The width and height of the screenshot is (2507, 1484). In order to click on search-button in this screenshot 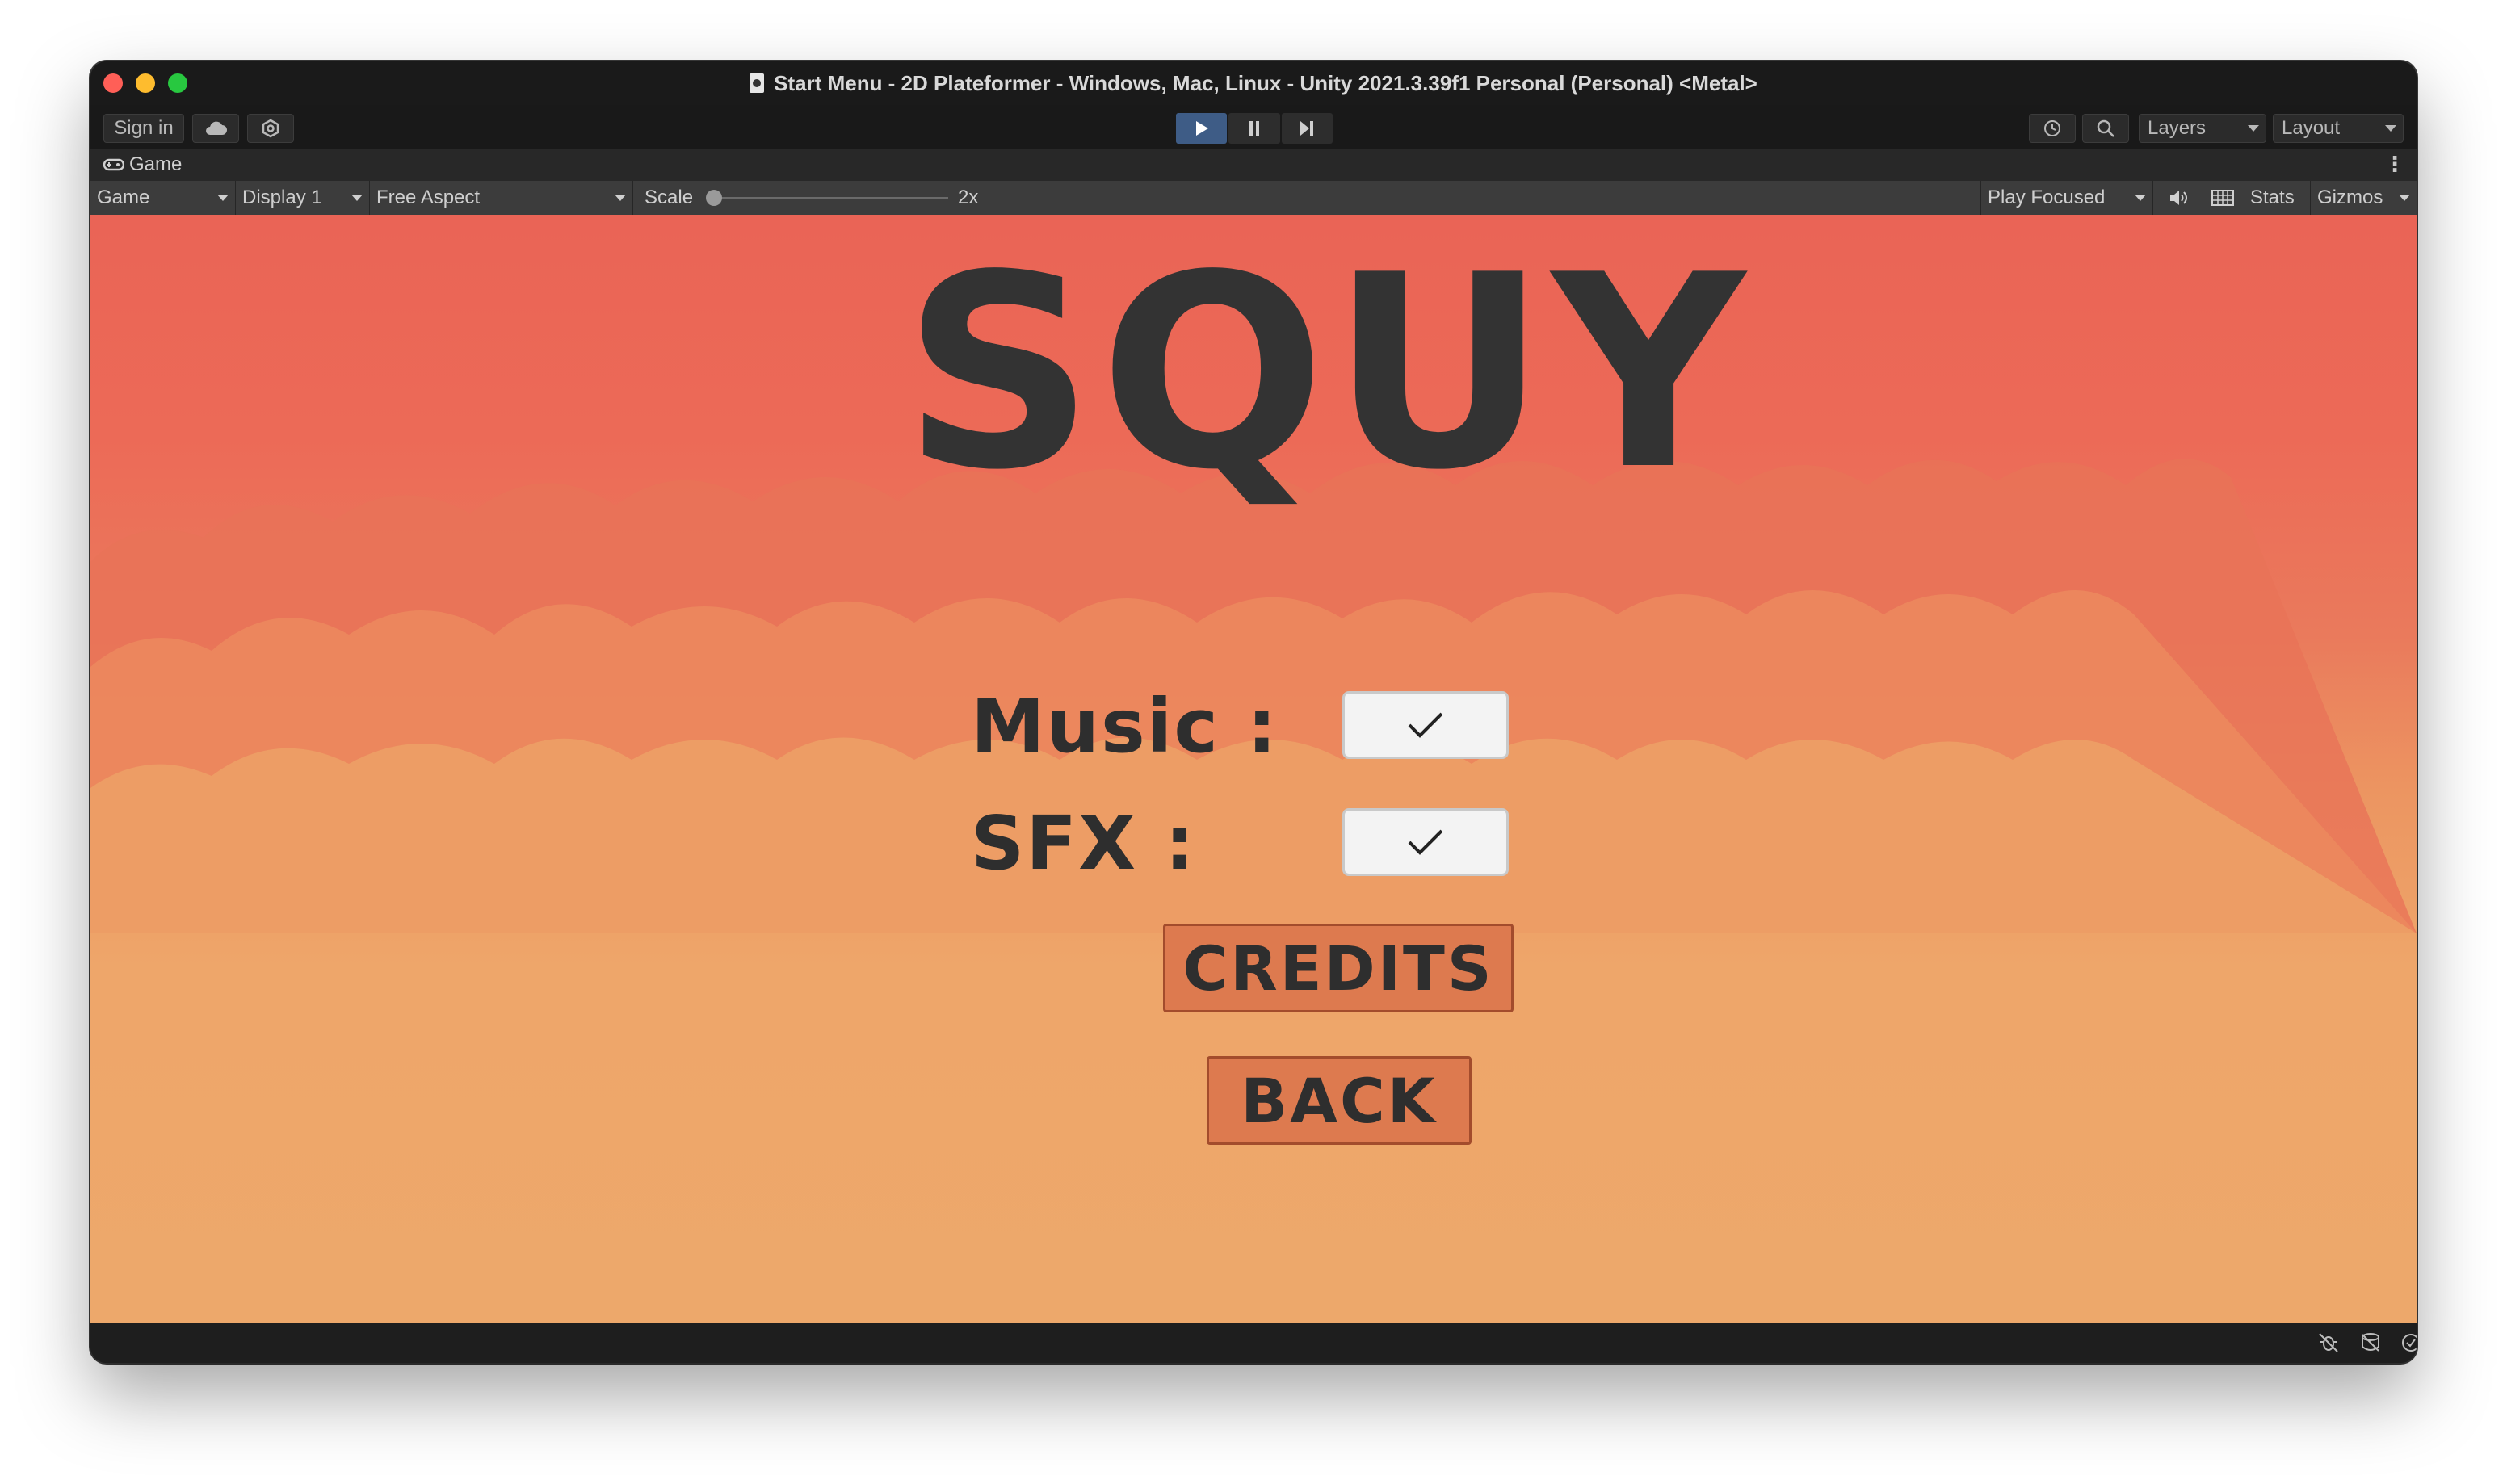, I will do `click(2105, 128)`.